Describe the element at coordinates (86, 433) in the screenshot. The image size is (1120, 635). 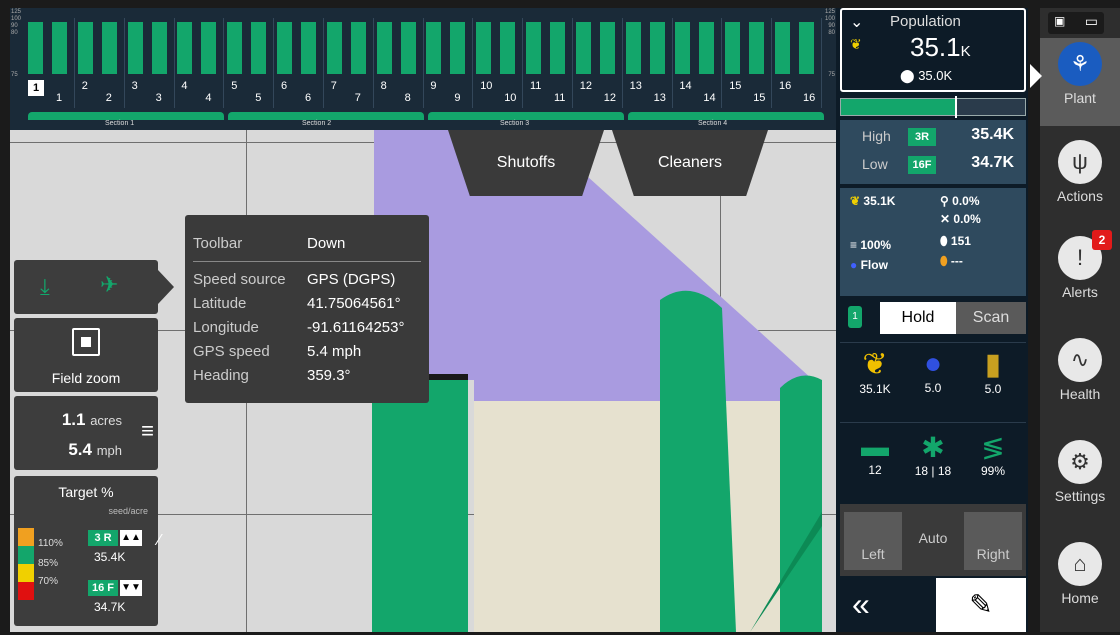
I see `area-speed-panel: 1.1 acres 5.4 mph ≡` at that location.